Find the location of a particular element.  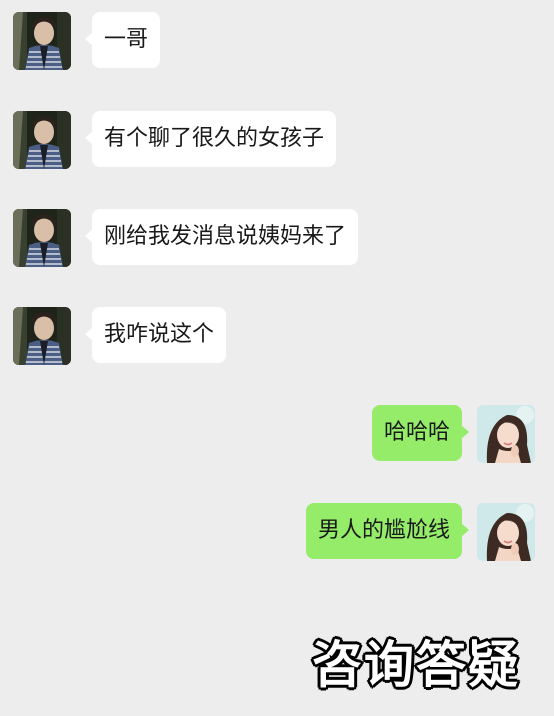

message-bubble: 哈哈哈 is located at coordinates (420, 433).